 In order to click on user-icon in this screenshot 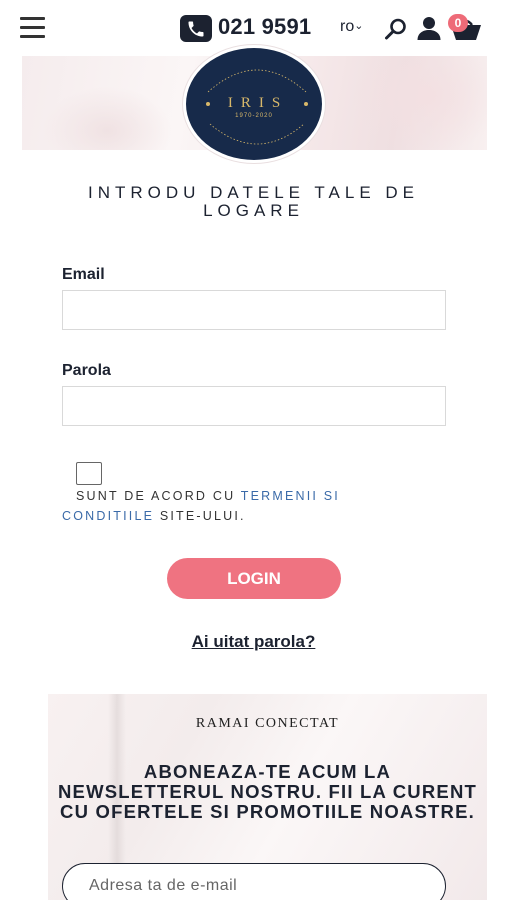, I will do `click(429, 28)`.